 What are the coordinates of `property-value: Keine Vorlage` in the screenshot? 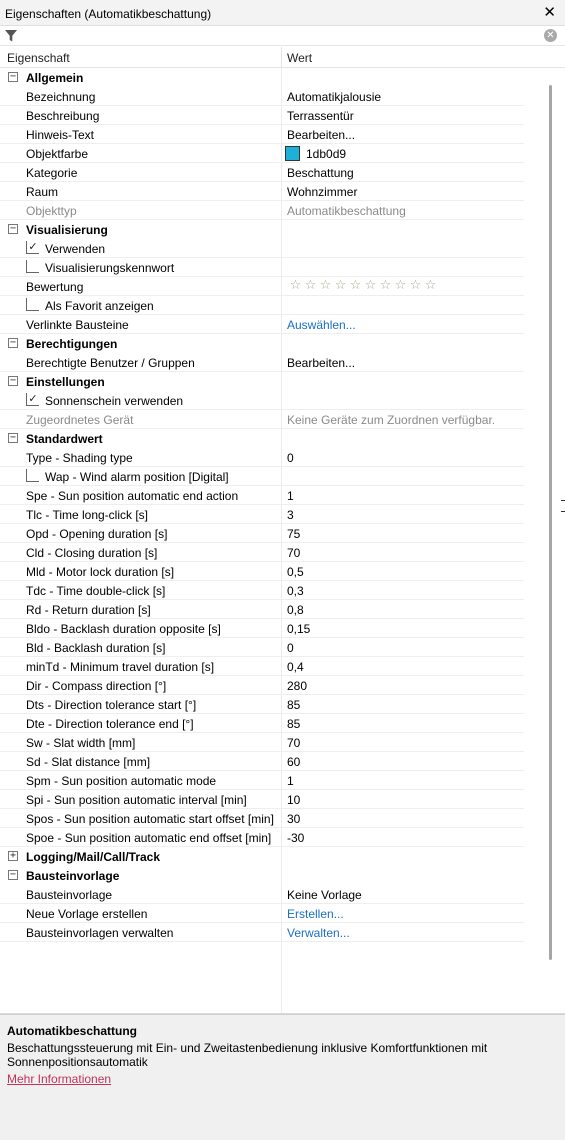 It's located at (324, 895).